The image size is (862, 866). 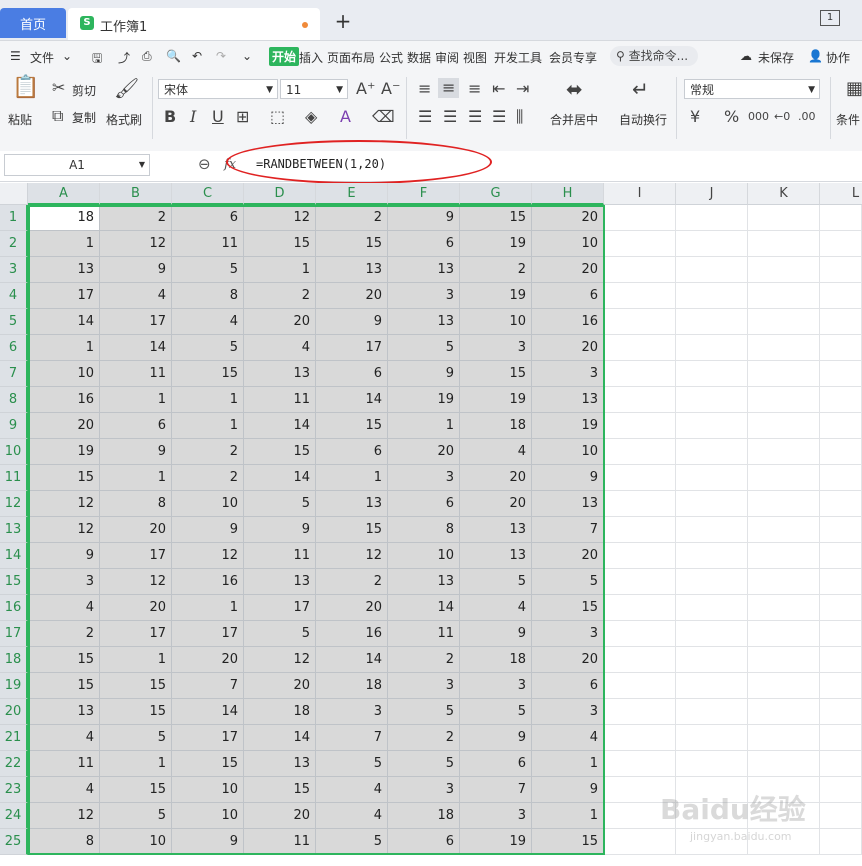 I want to click on row-header: 16, so click(x=14, y=608).